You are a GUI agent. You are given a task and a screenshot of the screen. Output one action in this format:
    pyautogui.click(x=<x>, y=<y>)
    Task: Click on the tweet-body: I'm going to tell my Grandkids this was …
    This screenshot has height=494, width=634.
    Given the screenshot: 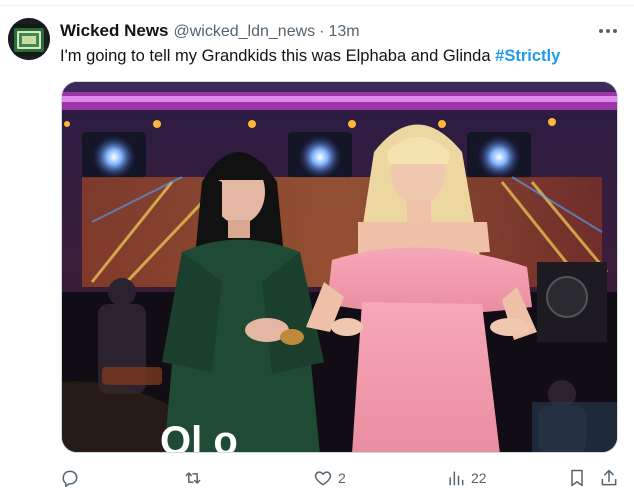 What is the action you would take?
    pyautogui.click(x=275, y=56)
    